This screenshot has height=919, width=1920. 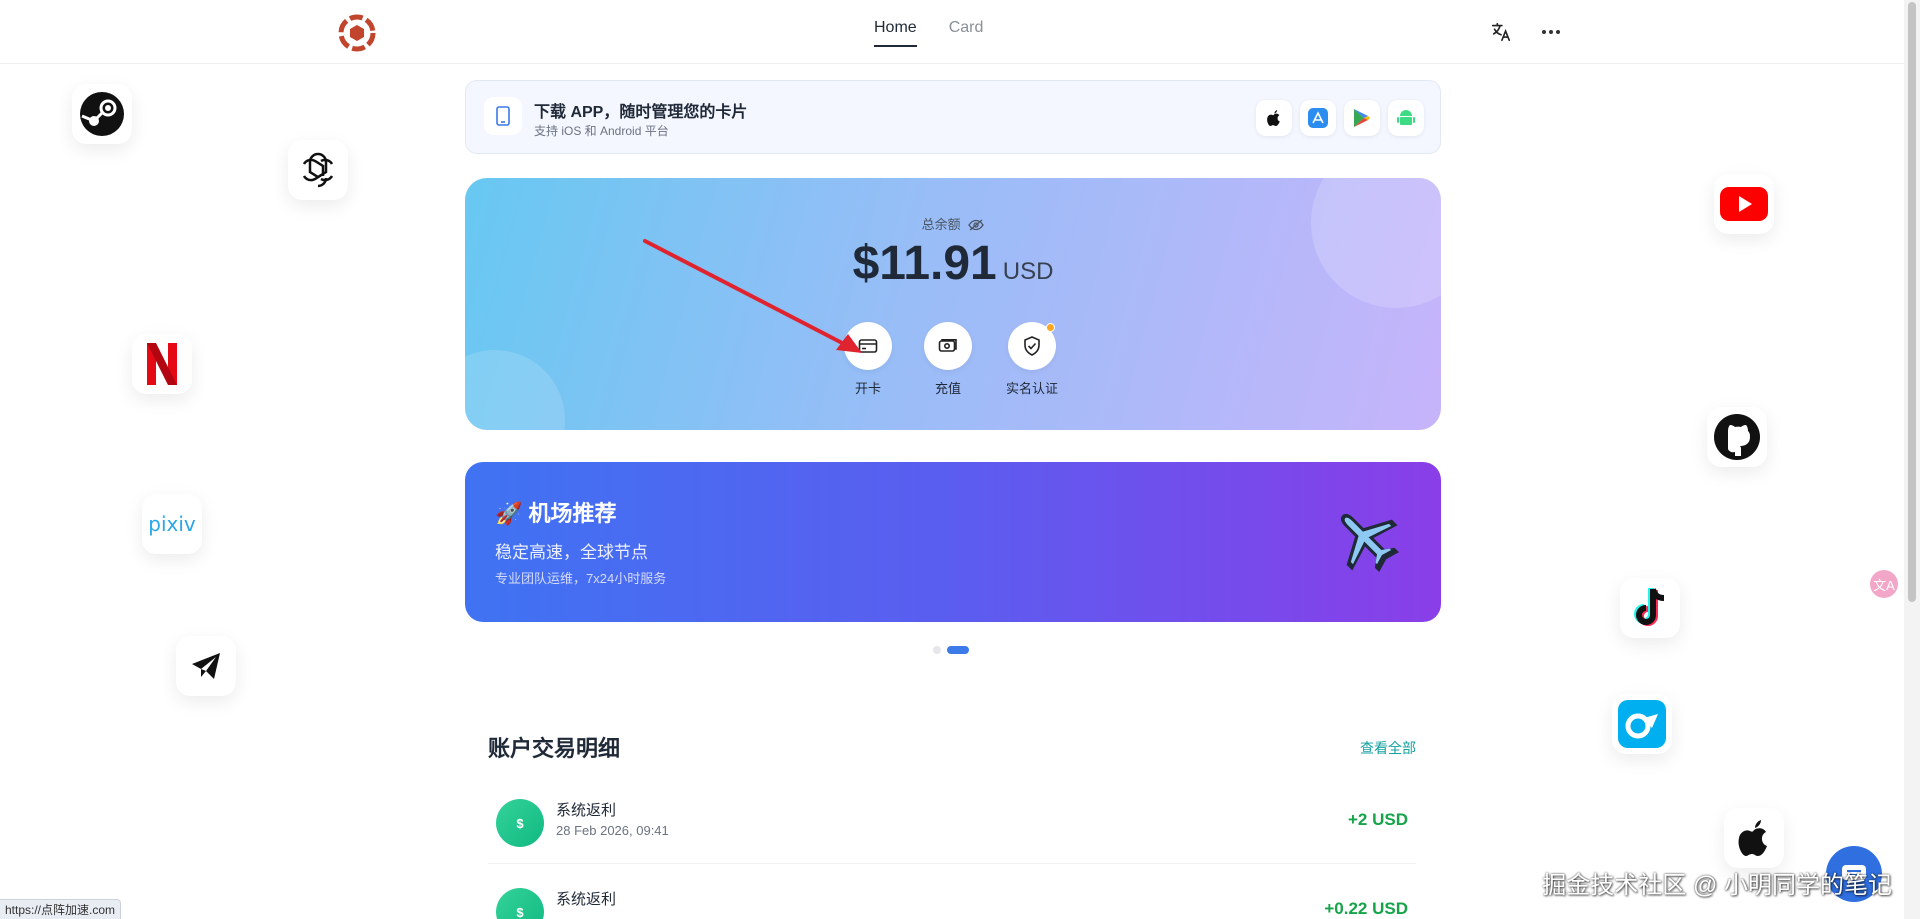 I want to click on view-all-link: 查看全部, so click(x=1388, y=748).